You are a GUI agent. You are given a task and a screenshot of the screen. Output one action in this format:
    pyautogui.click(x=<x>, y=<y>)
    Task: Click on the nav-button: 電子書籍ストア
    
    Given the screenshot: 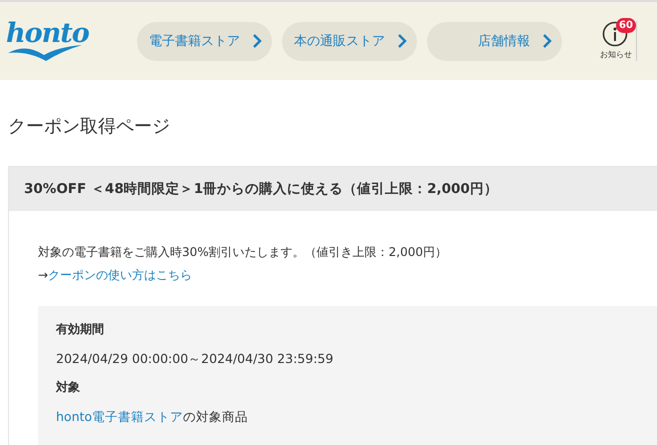 What is the action you would take?
    pyautogui.click(x=204, y=41)
    